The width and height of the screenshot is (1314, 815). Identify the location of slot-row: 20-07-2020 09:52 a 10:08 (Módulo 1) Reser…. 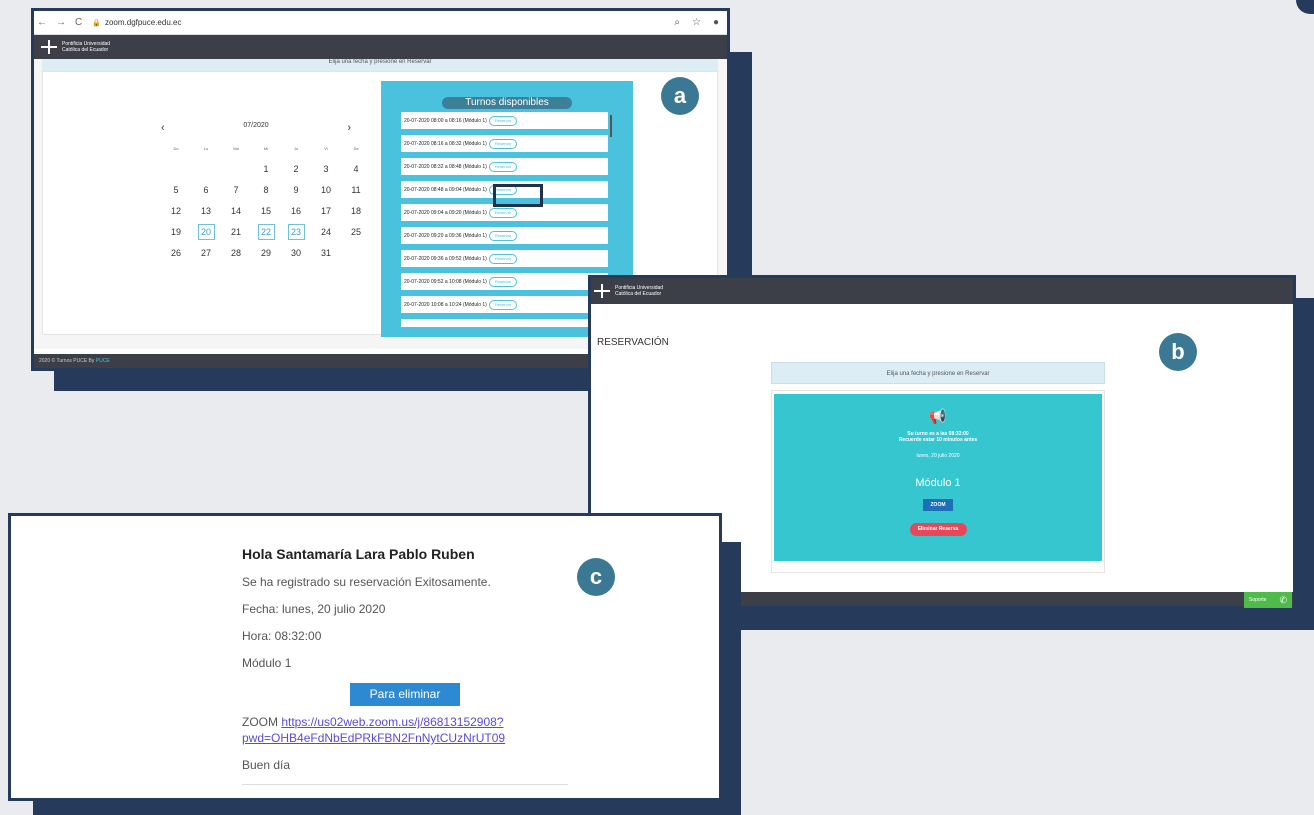
(504, 281).